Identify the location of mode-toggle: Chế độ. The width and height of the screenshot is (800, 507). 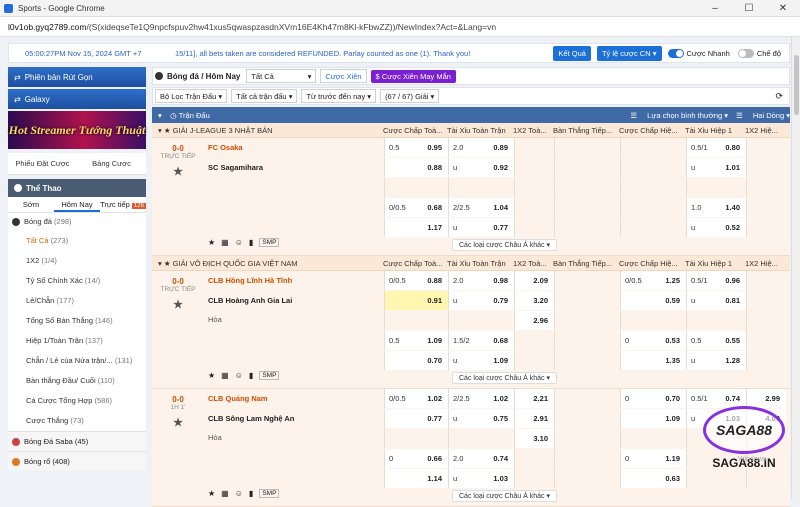
(759, 53).